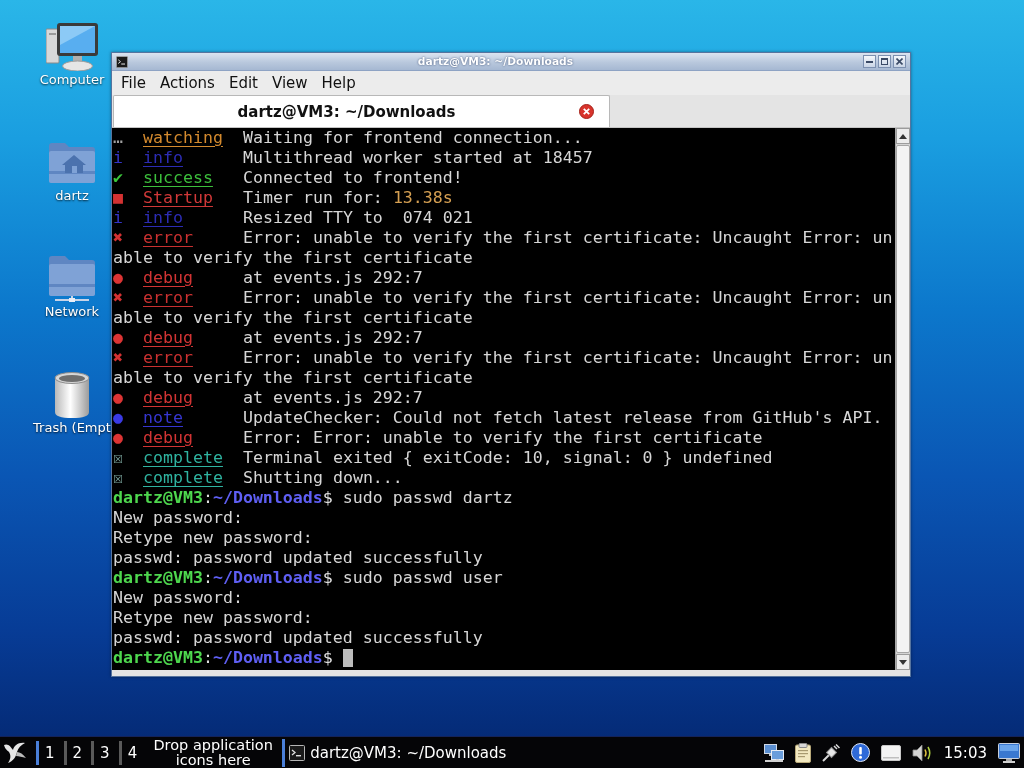 This screenshot has height=768, width=1024. I want to click on log-tag: watching, so click(183, 138).